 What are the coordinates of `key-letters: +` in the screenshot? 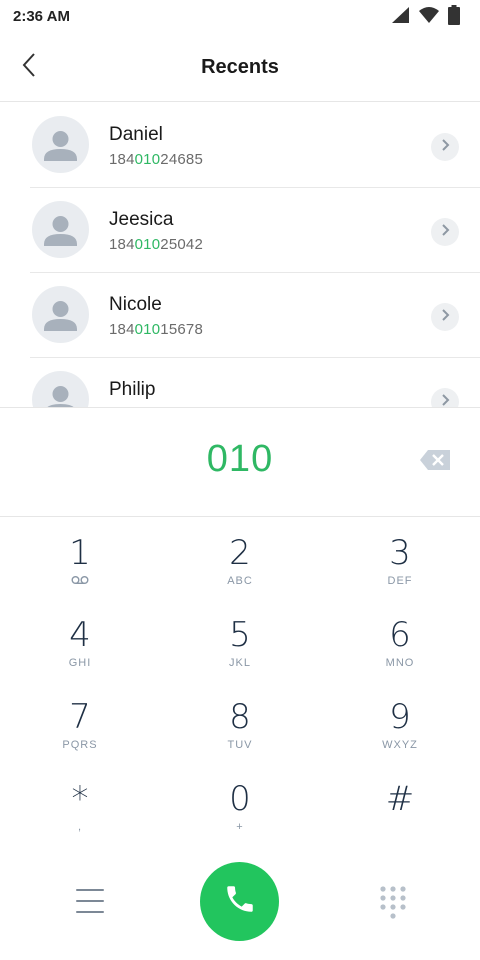 It's located at (240, 827).